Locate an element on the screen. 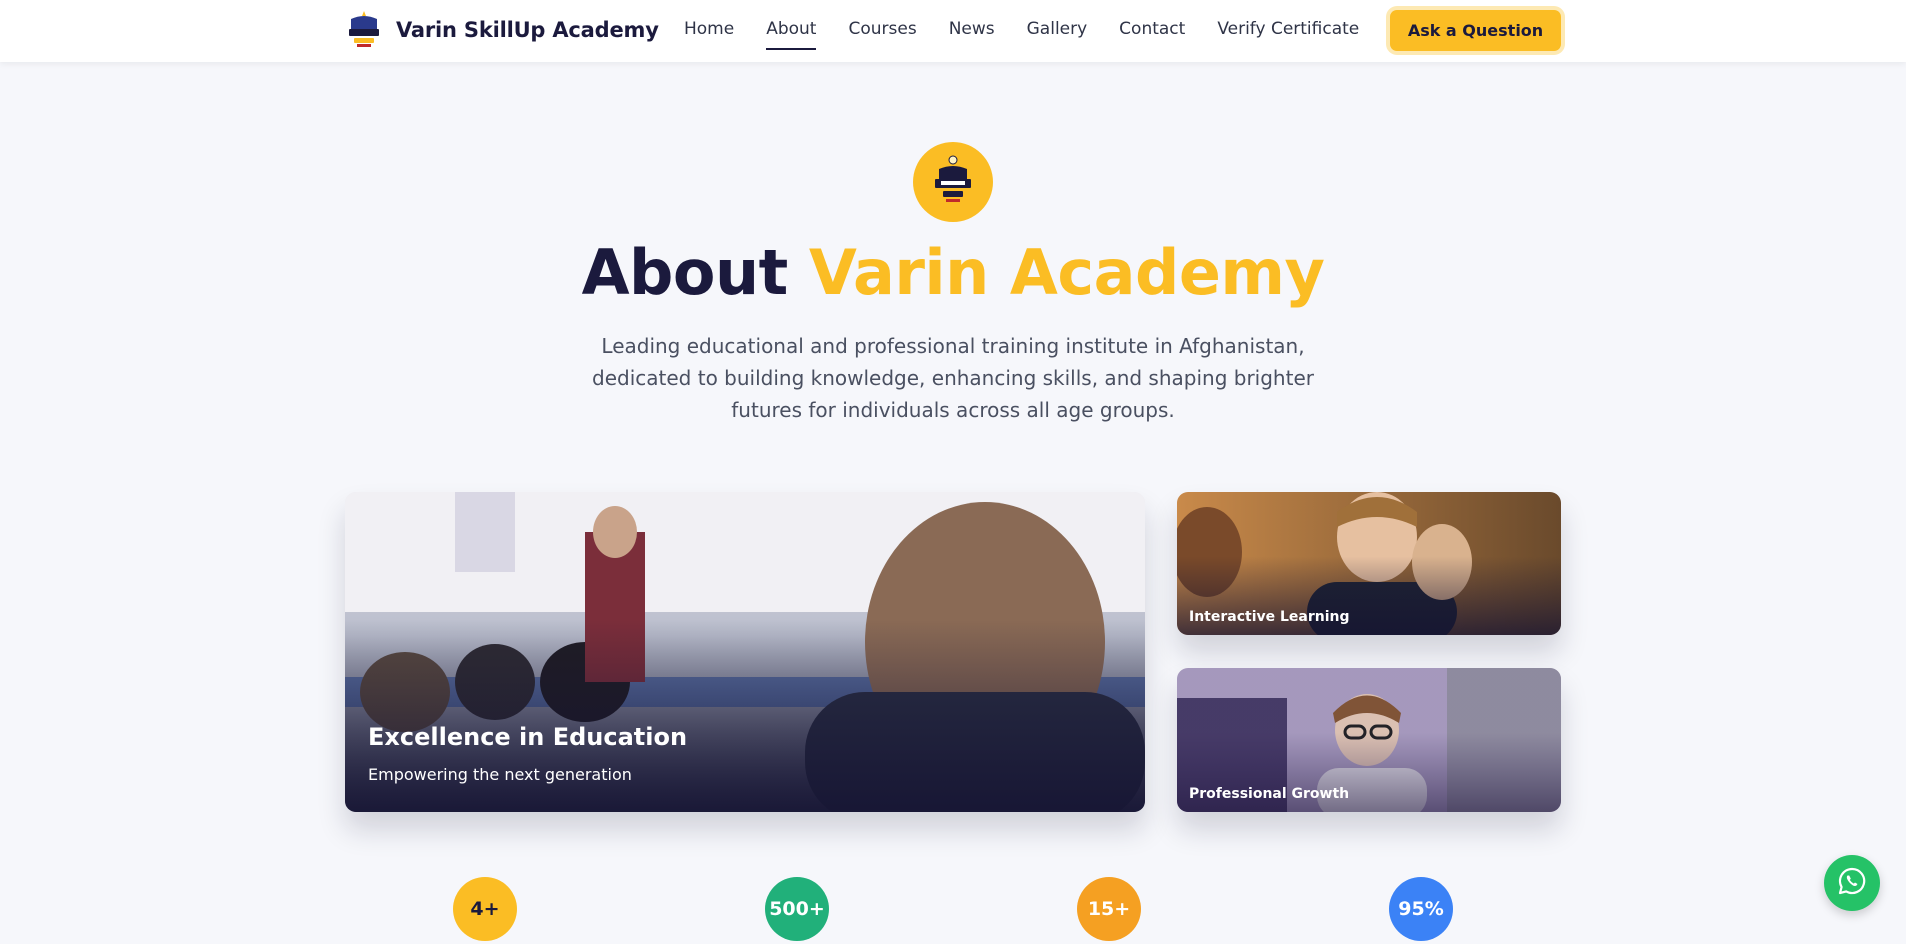 The width and height of the screenshot is (1906, 944). page-title-accent: Varin Academy is located at coordinates (1066, 272).